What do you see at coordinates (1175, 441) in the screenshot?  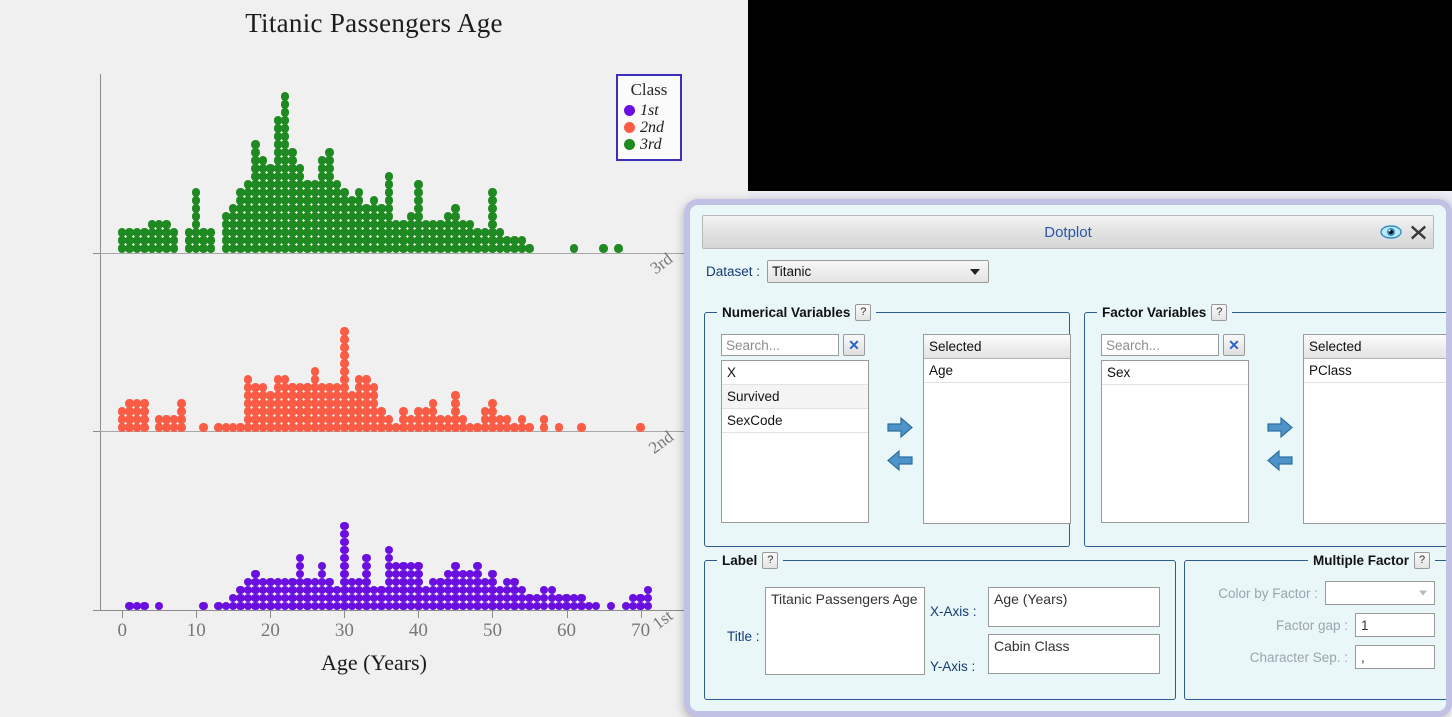 I see `factor-available-list: Sex` at bounding box center [1175, 441].